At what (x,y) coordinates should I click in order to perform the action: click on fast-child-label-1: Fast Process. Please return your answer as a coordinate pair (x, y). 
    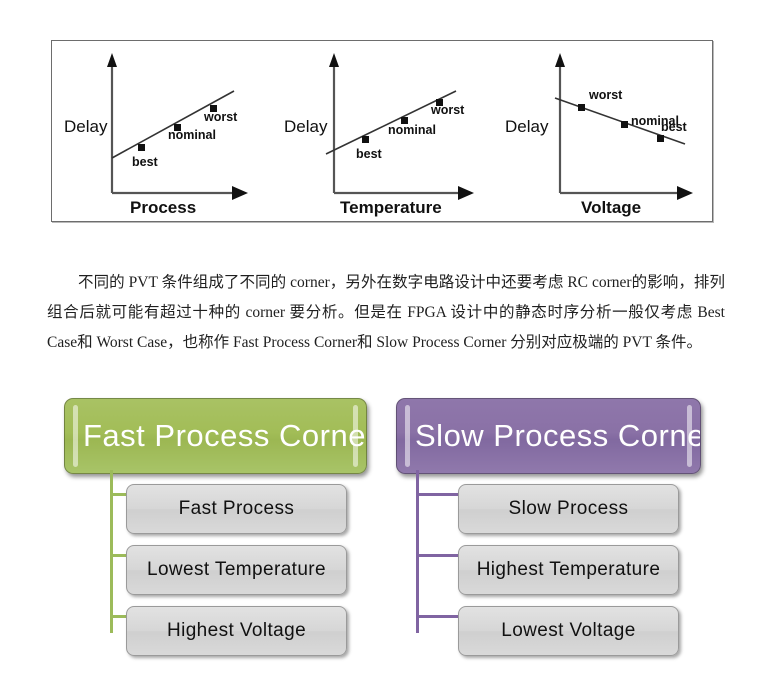
    Looking at the image, I should click on (236, 508).